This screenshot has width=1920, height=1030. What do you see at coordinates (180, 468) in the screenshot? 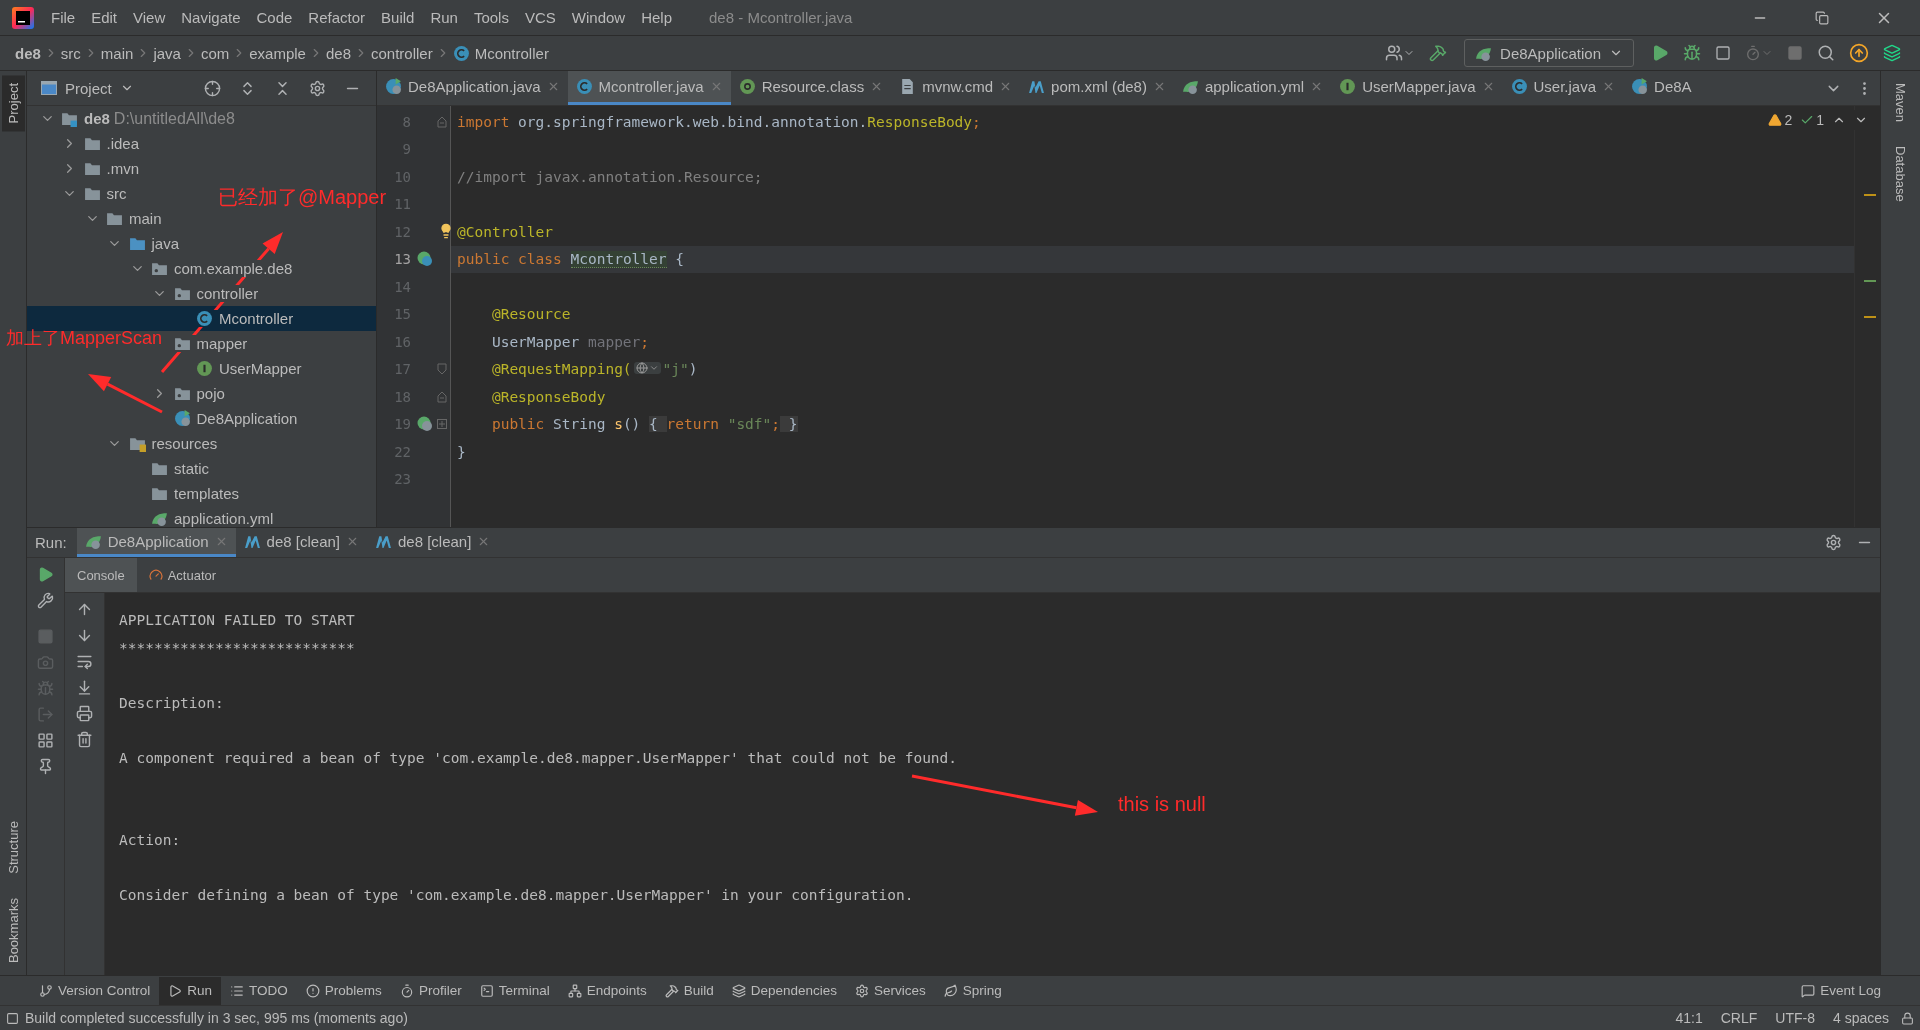
I see `tree-item: static` at bounding box center [180, 468].